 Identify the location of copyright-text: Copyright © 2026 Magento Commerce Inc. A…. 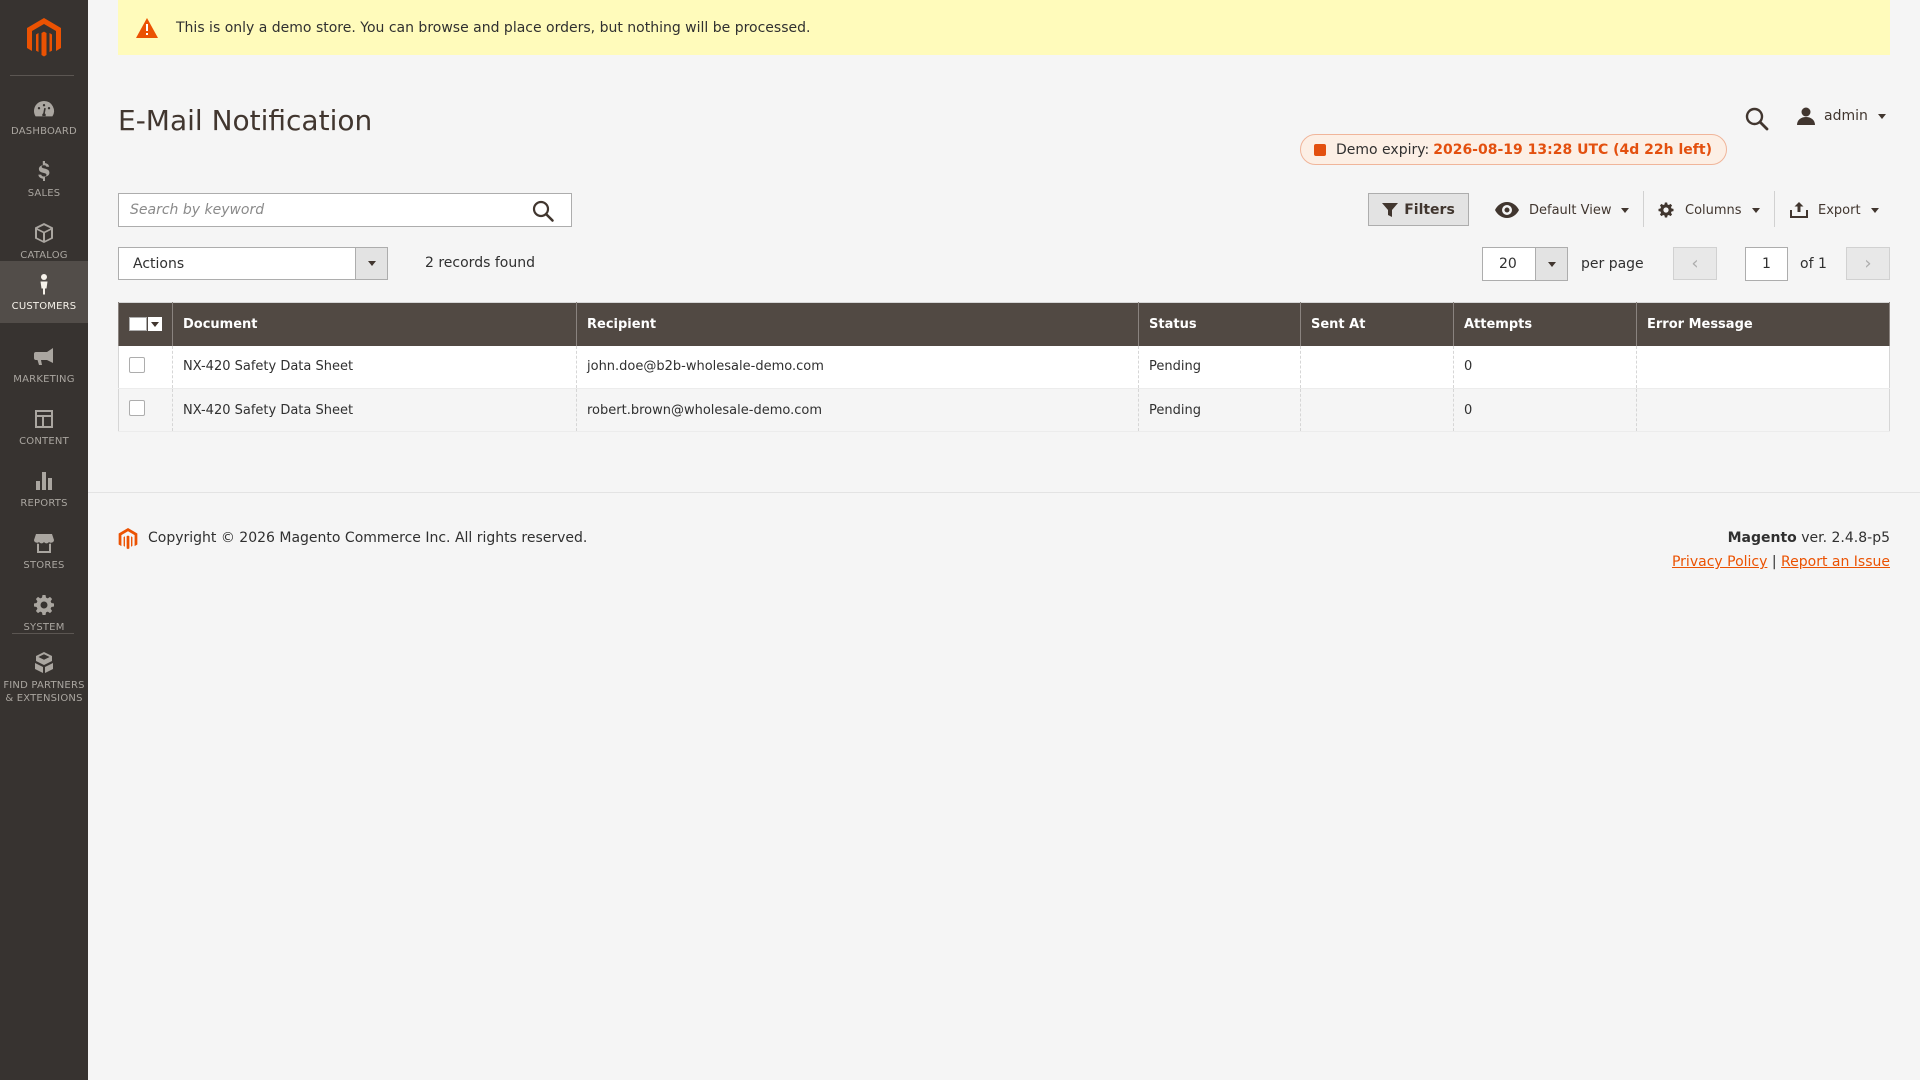
(368, 538).